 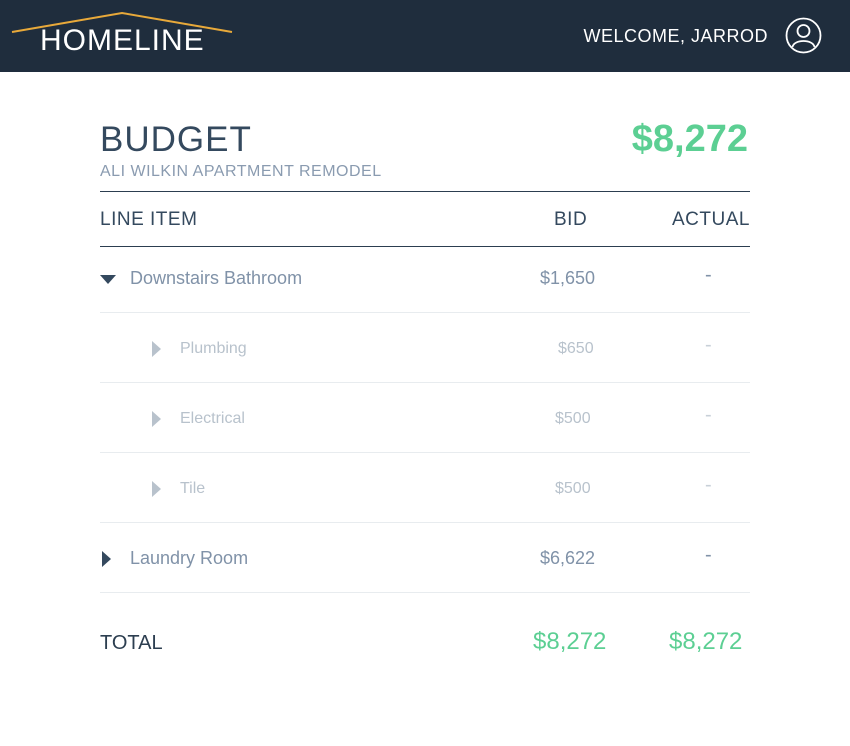 I want to click on homeline-logo: HOMELINE, so click(x=122, y=35).